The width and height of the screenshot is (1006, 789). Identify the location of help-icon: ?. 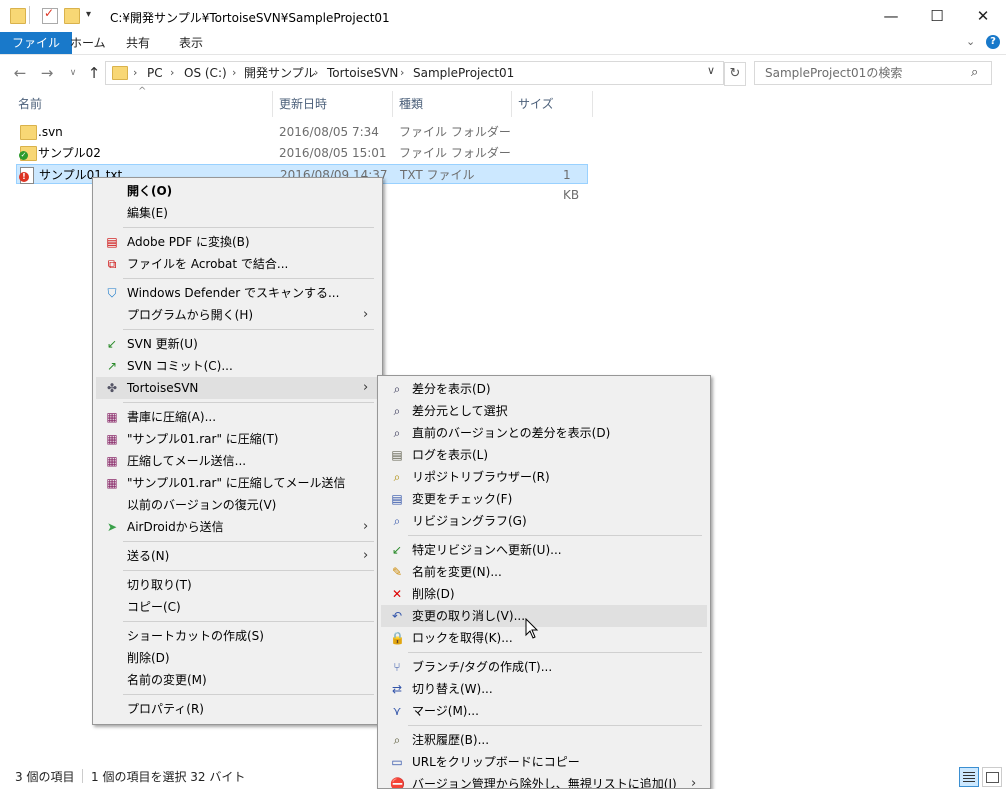
(993, 42).